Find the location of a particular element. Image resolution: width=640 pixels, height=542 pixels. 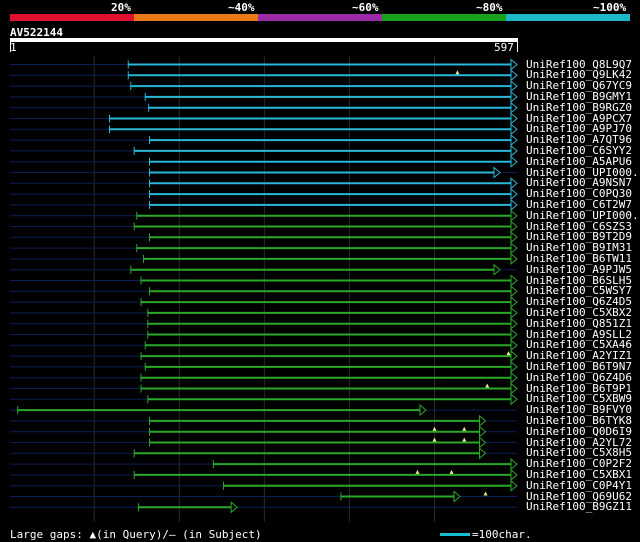

scale-swatch is located at coordinates (455, 534).